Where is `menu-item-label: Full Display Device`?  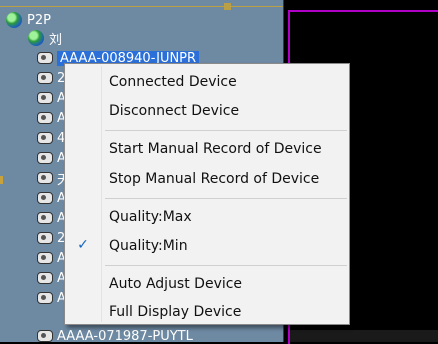 menu-item-label: Full Display Device is located at coordinates (175, 312).